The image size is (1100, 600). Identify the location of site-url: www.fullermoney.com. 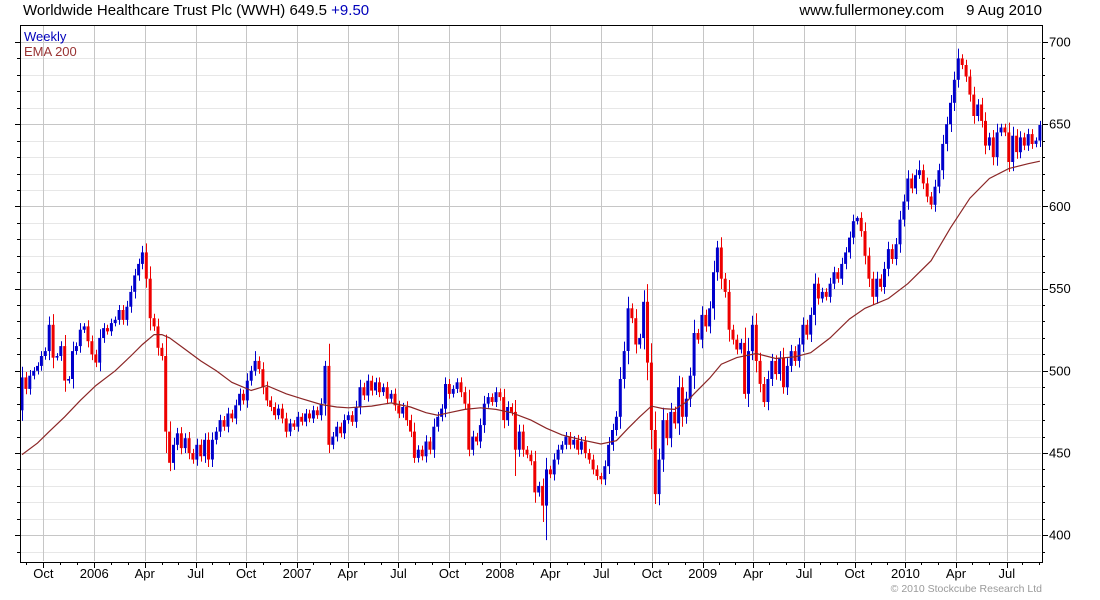
(872, 10).